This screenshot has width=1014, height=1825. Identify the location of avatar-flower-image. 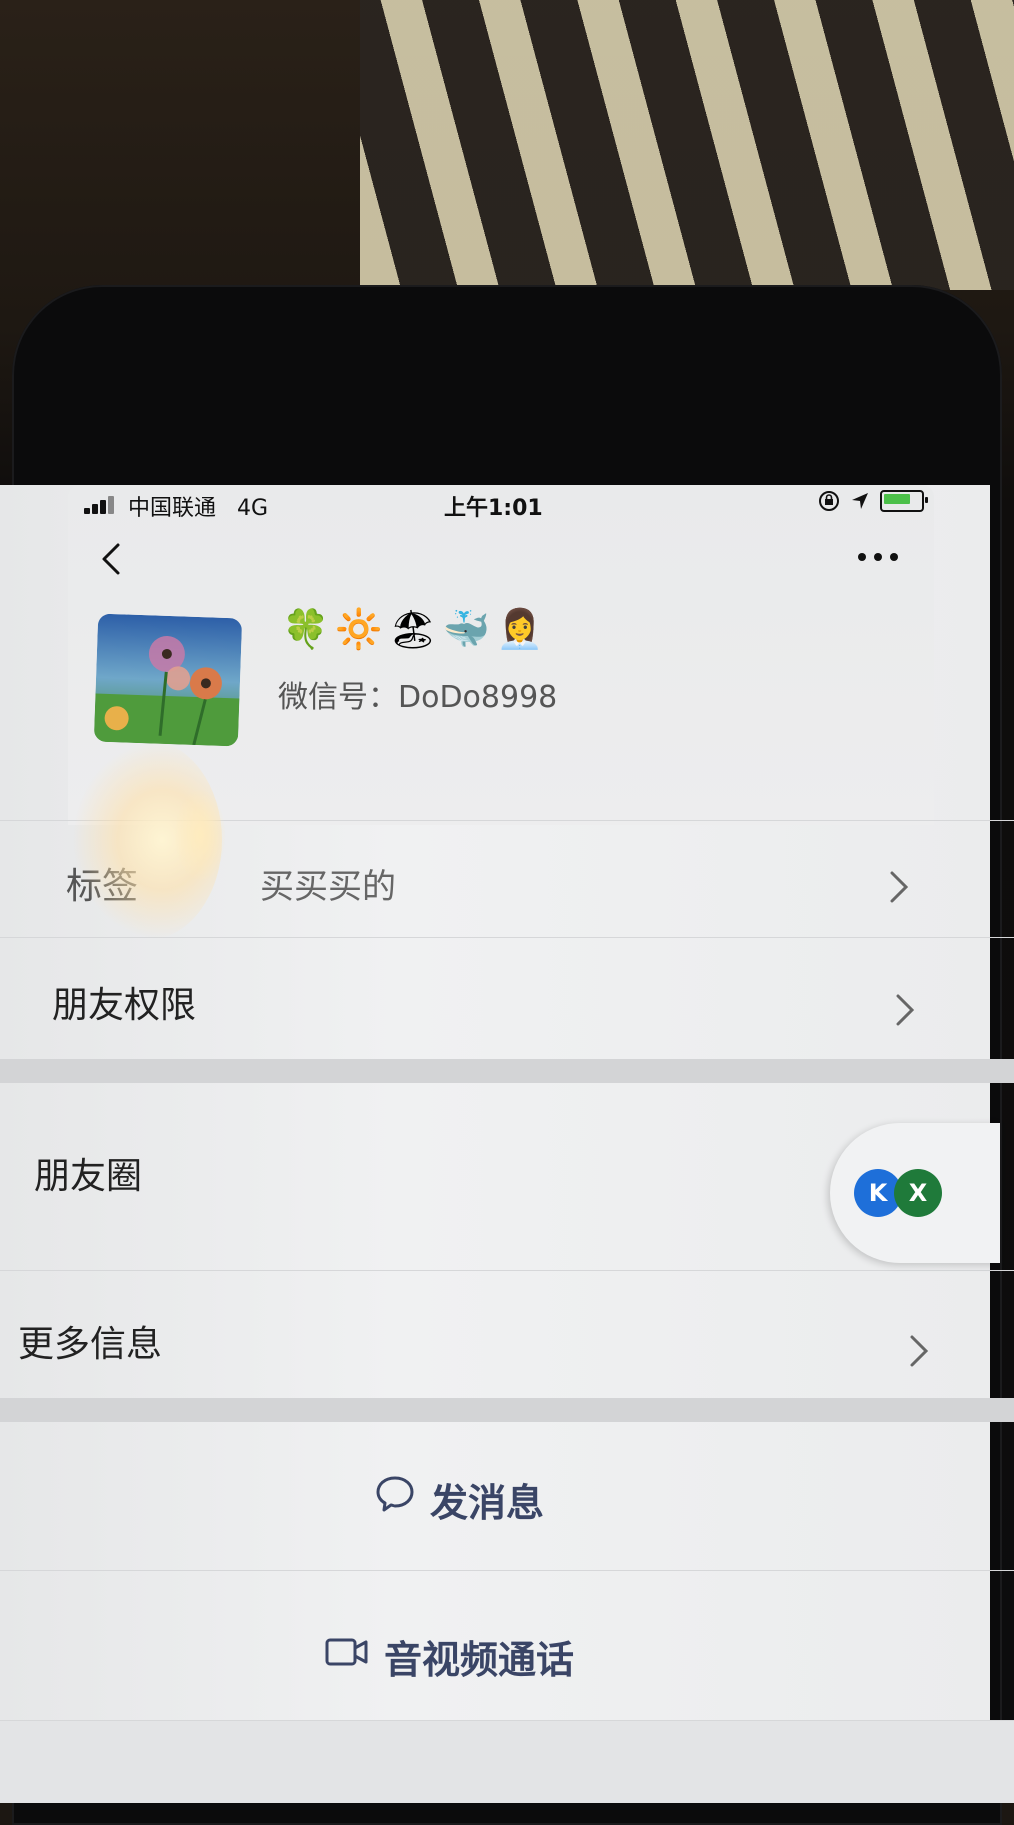
(168, 680).